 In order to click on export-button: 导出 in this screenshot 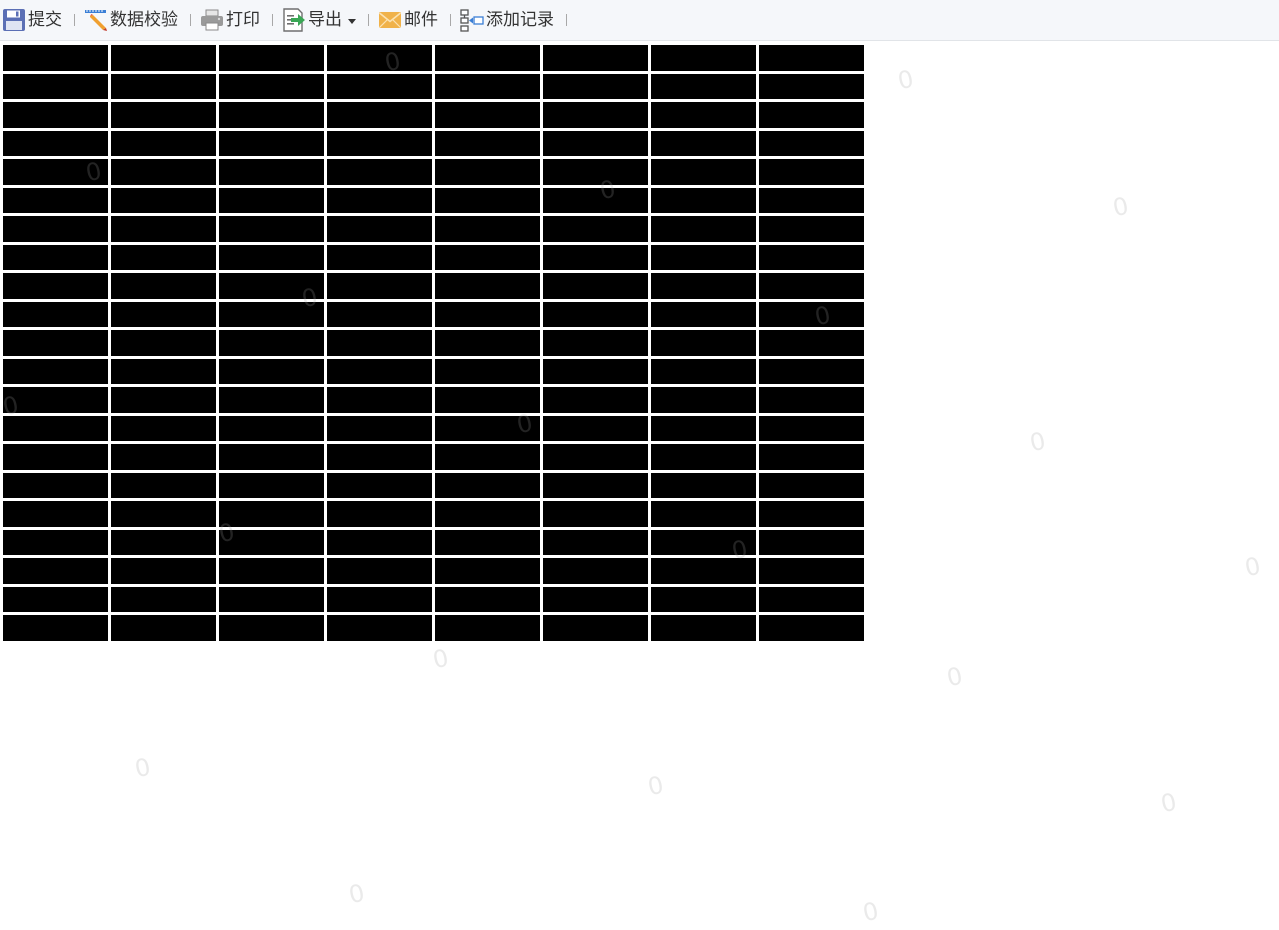, I will do `click(321, 20)`.